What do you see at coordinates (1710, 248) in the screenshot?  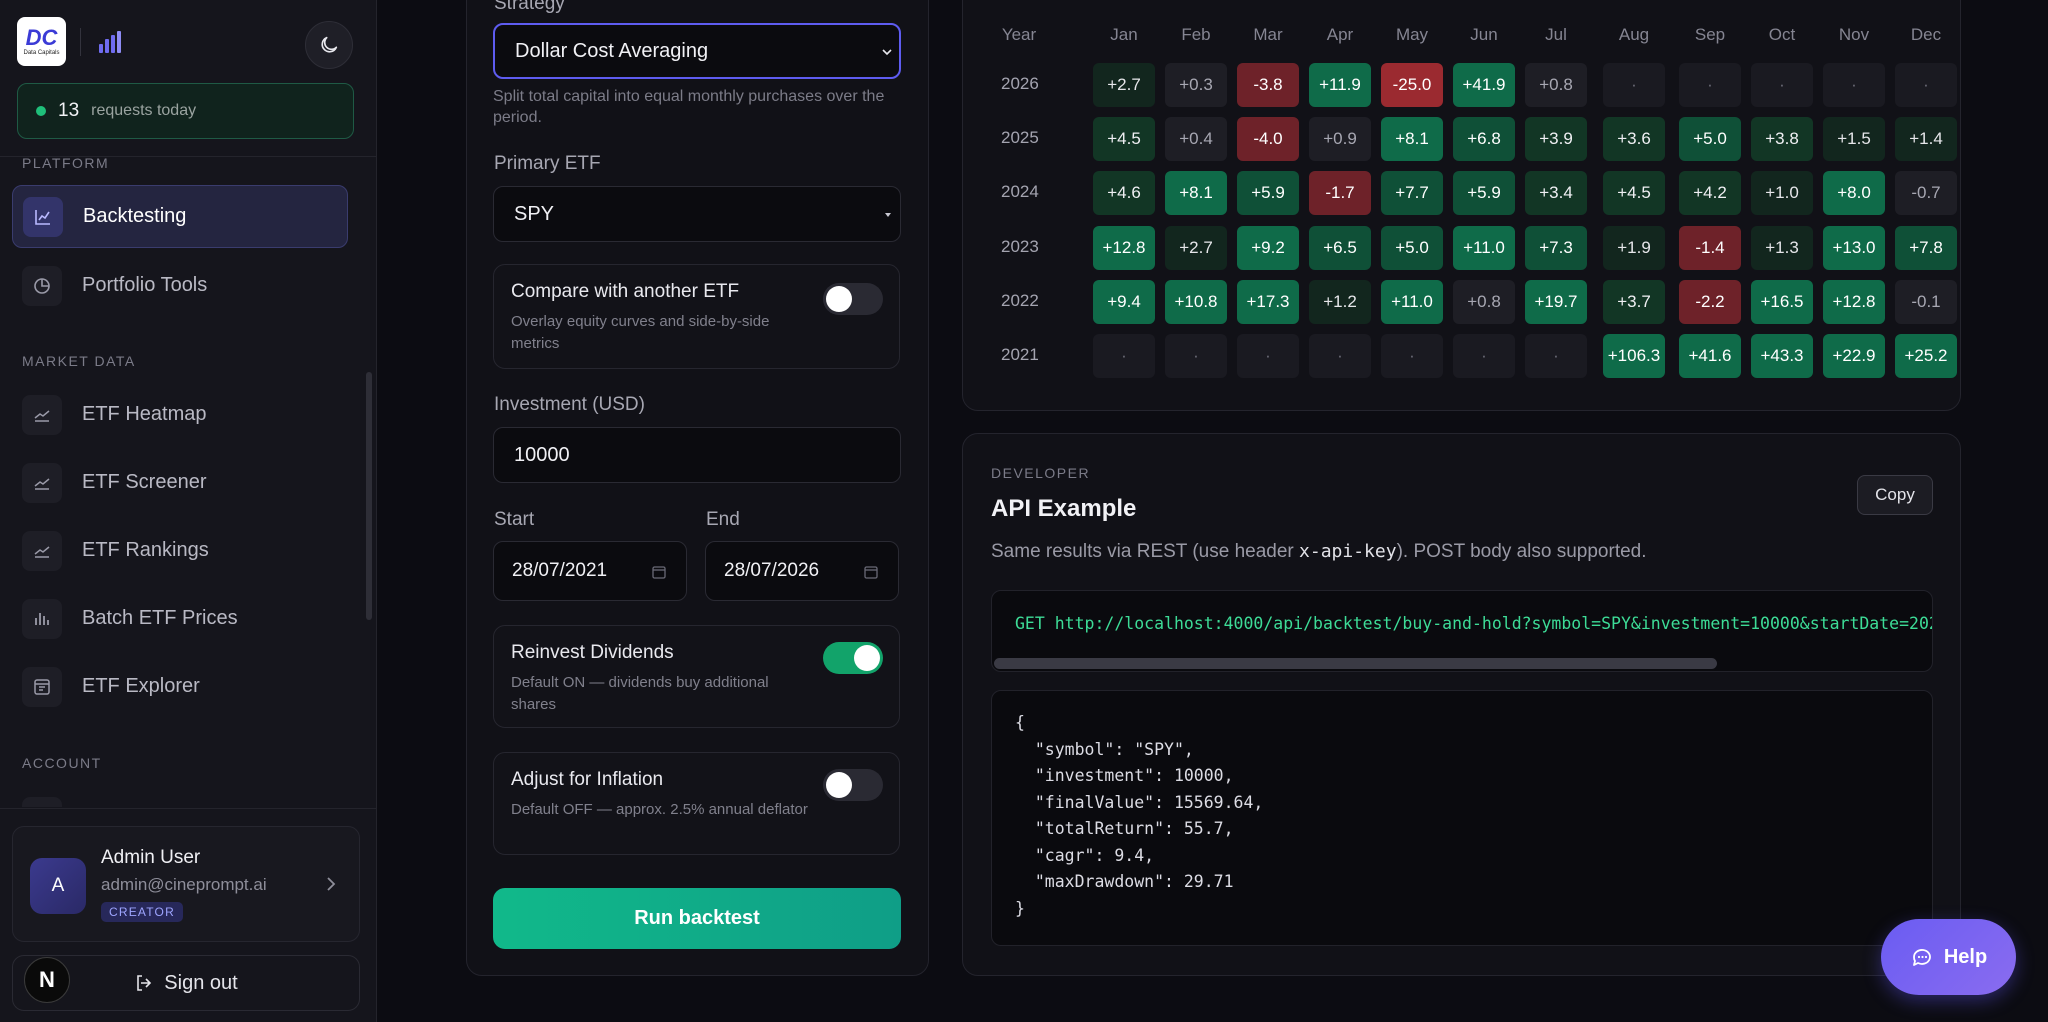 I see `heatmap-cell: -1.4` at bounding box center [1710, 248].